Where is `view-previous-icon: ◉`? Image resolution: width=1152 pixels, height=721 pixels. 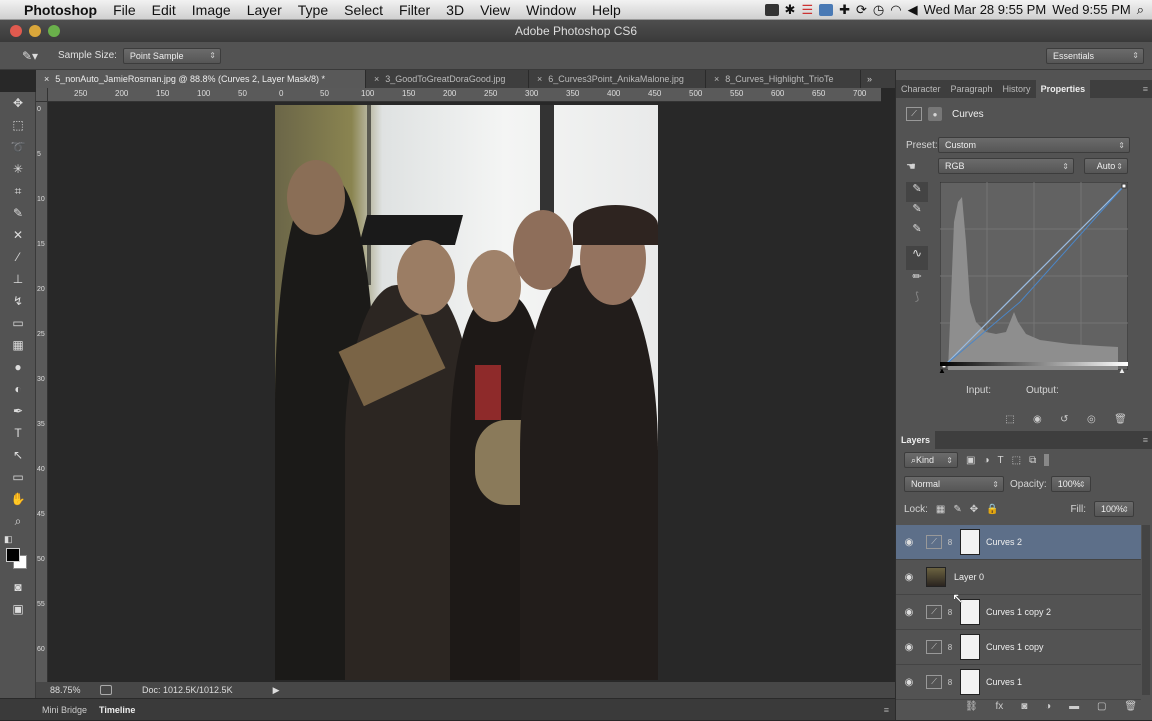
view-previous-icon: ◉ is located at coordinates (1037, 422).